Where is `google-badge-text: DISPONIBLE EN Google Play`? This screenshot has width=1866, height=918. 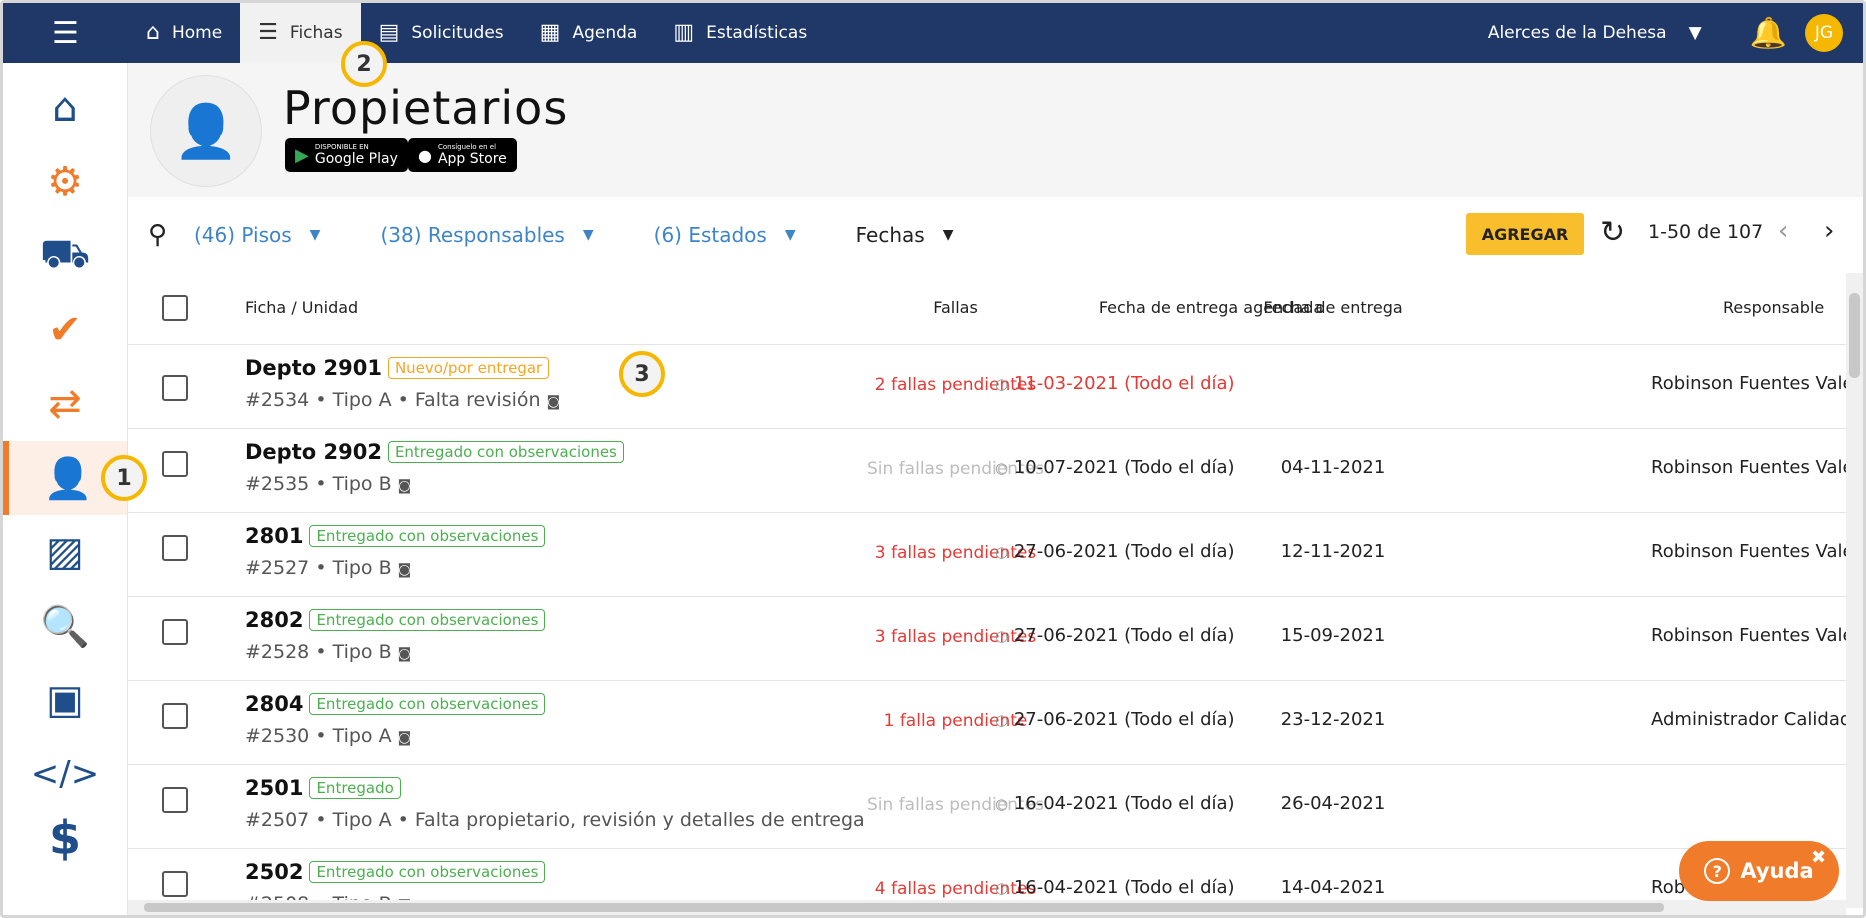
google-badge-text: DISPONIBLE EN Google Play is located at coordinates (356, 155).